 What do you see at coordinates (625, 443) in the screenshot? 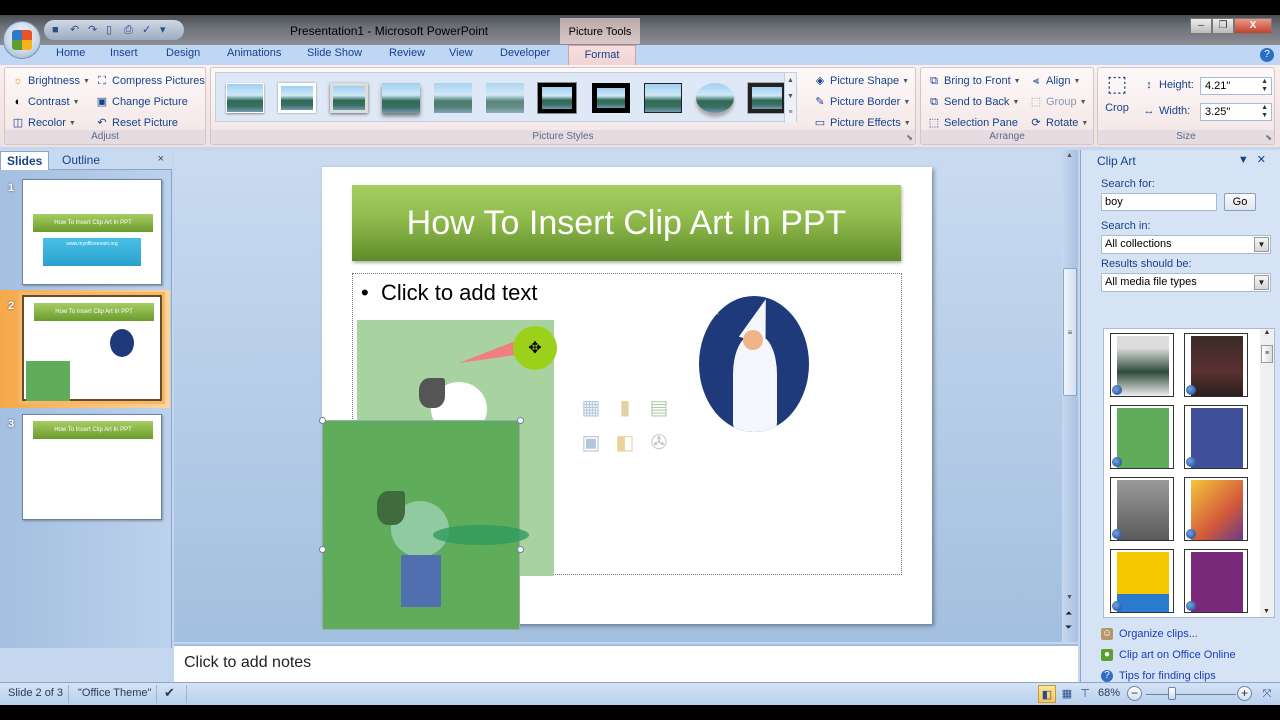
I see `insert-clipart-icon: ◧` at bounding box center [625, 443].